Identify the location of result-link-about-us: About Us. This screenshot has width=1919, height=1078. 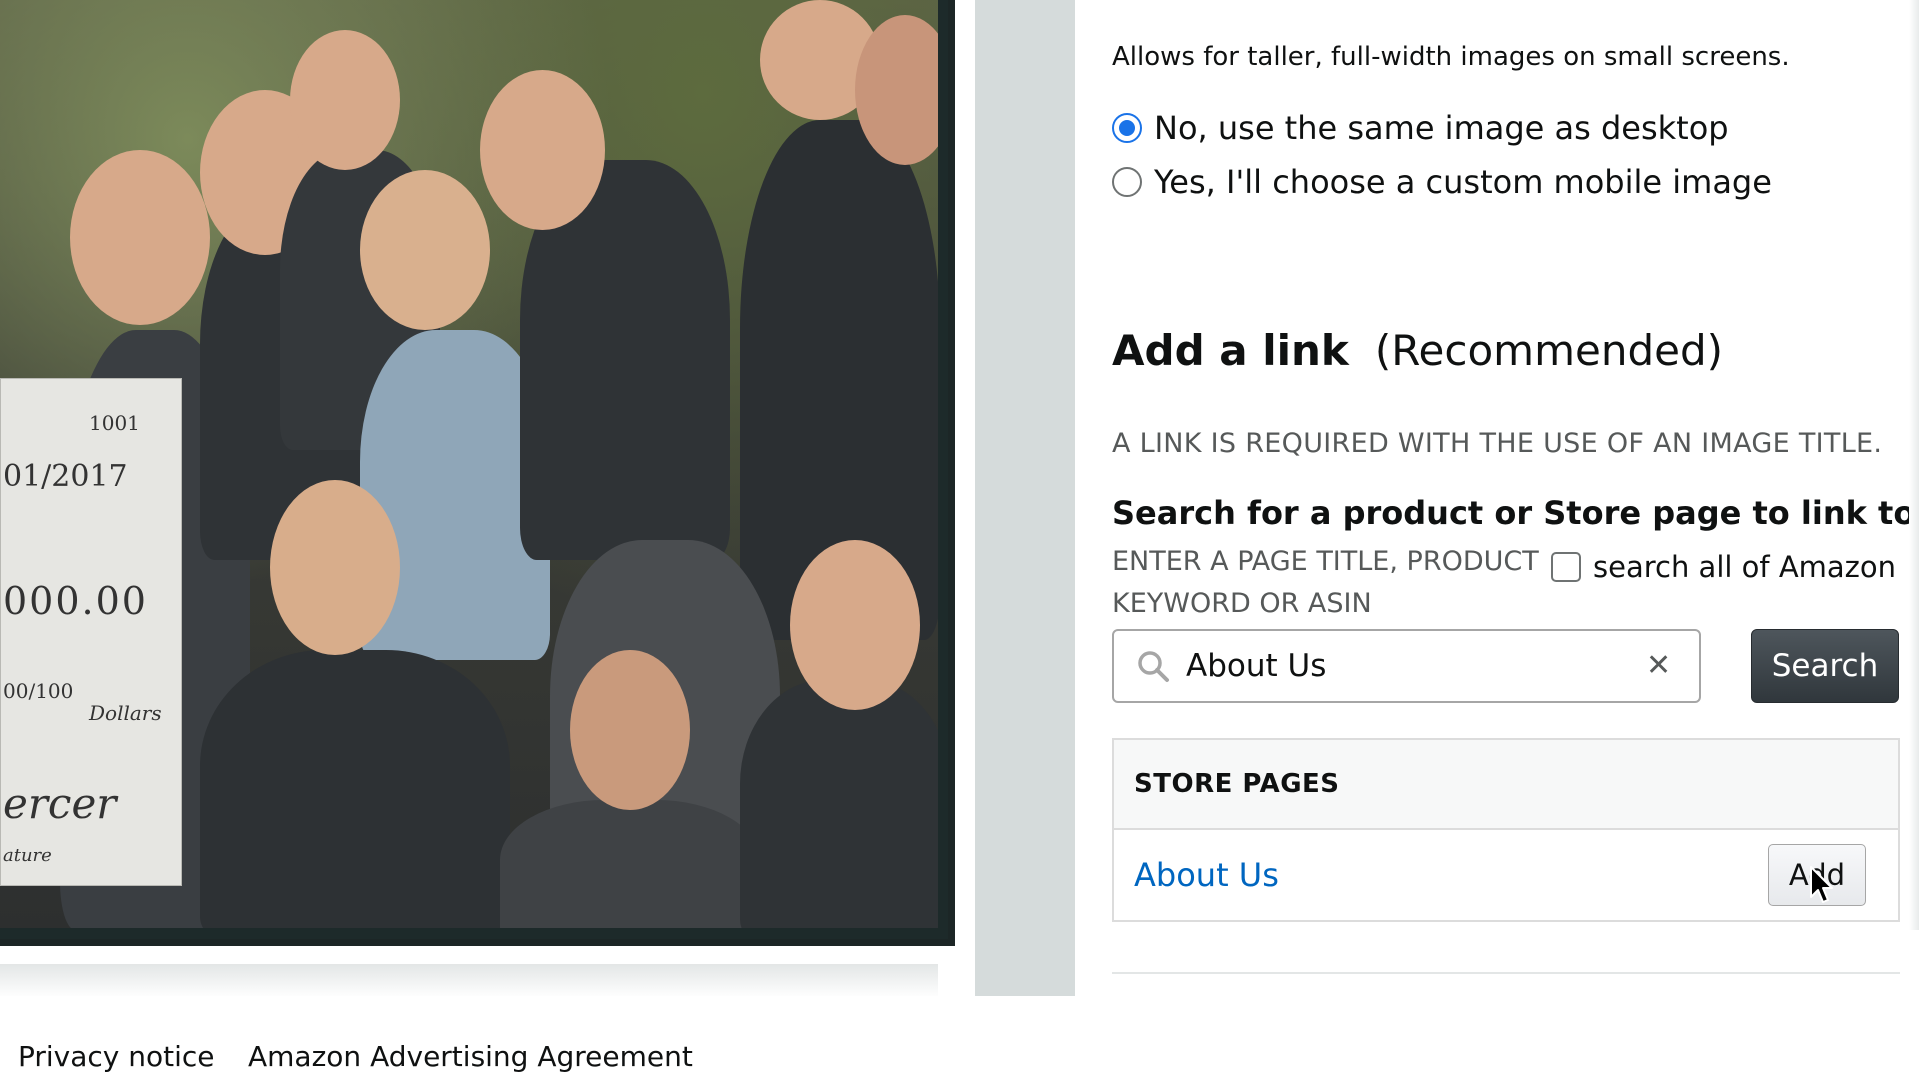
(1206, 875).